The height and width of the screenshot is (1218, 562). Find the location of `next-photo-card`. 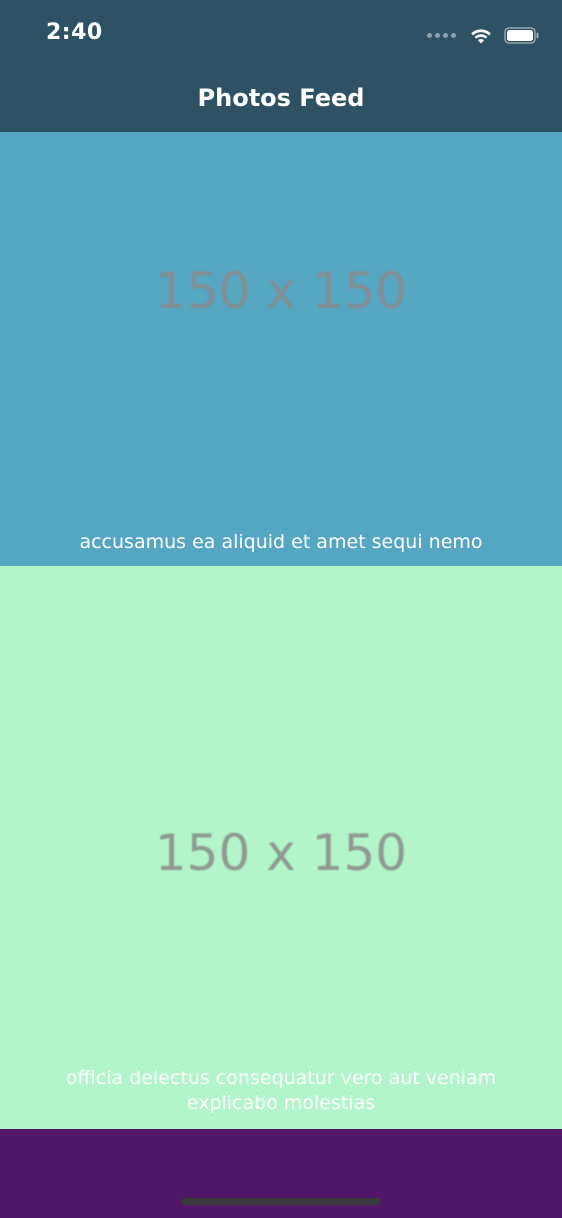

next-photo-card is located at coordinates (281, 1173).